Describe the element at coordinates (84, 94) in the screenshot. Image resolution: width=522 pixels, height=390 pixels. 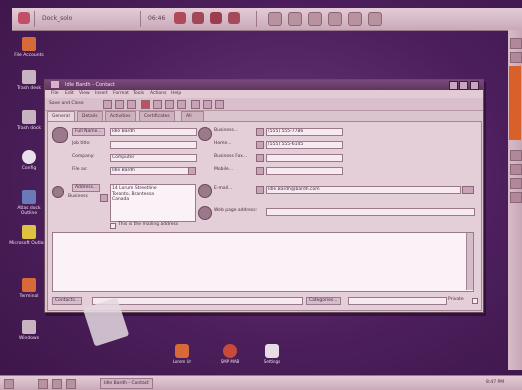
I see `menu-view: View` at that location.